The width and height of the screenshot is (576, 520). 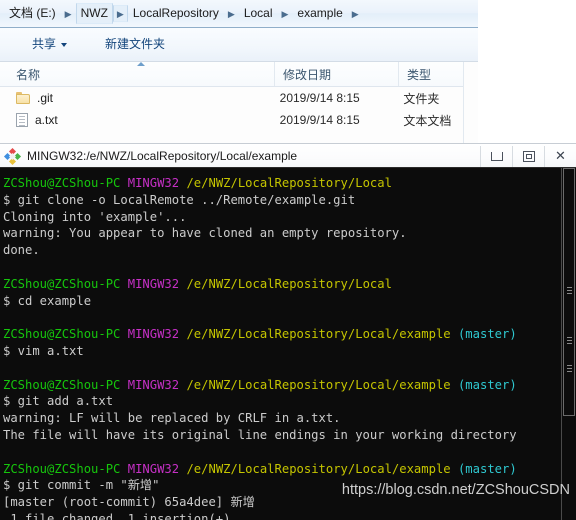 What do you see at coordinates (12, 156) in the screenshot?
I see `git-bash-icon` at bounding box center [12, 156].